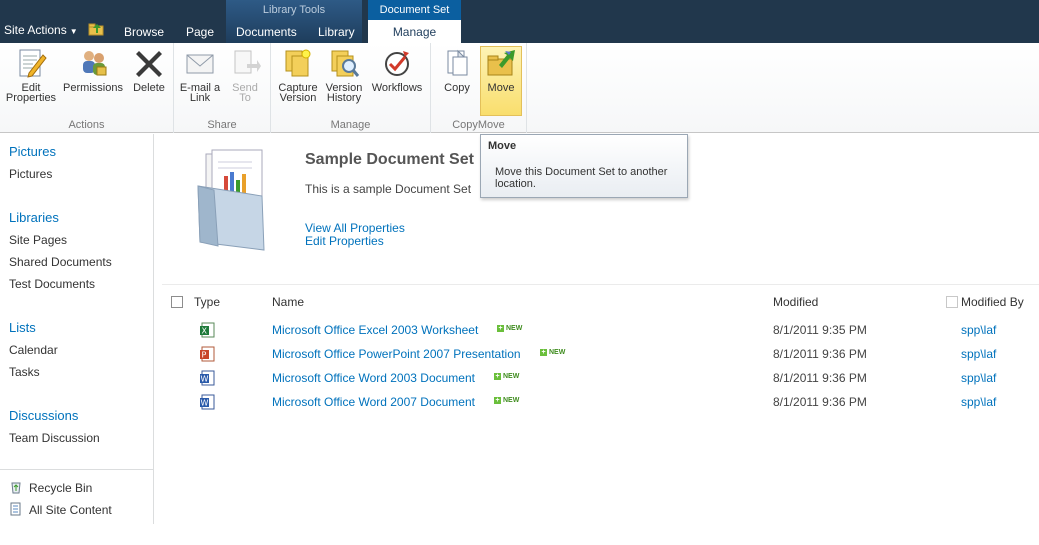 The width and height of the screenshot is (1039, 545). I want to click on new-badge-4: + NEW, so click(506, 400).